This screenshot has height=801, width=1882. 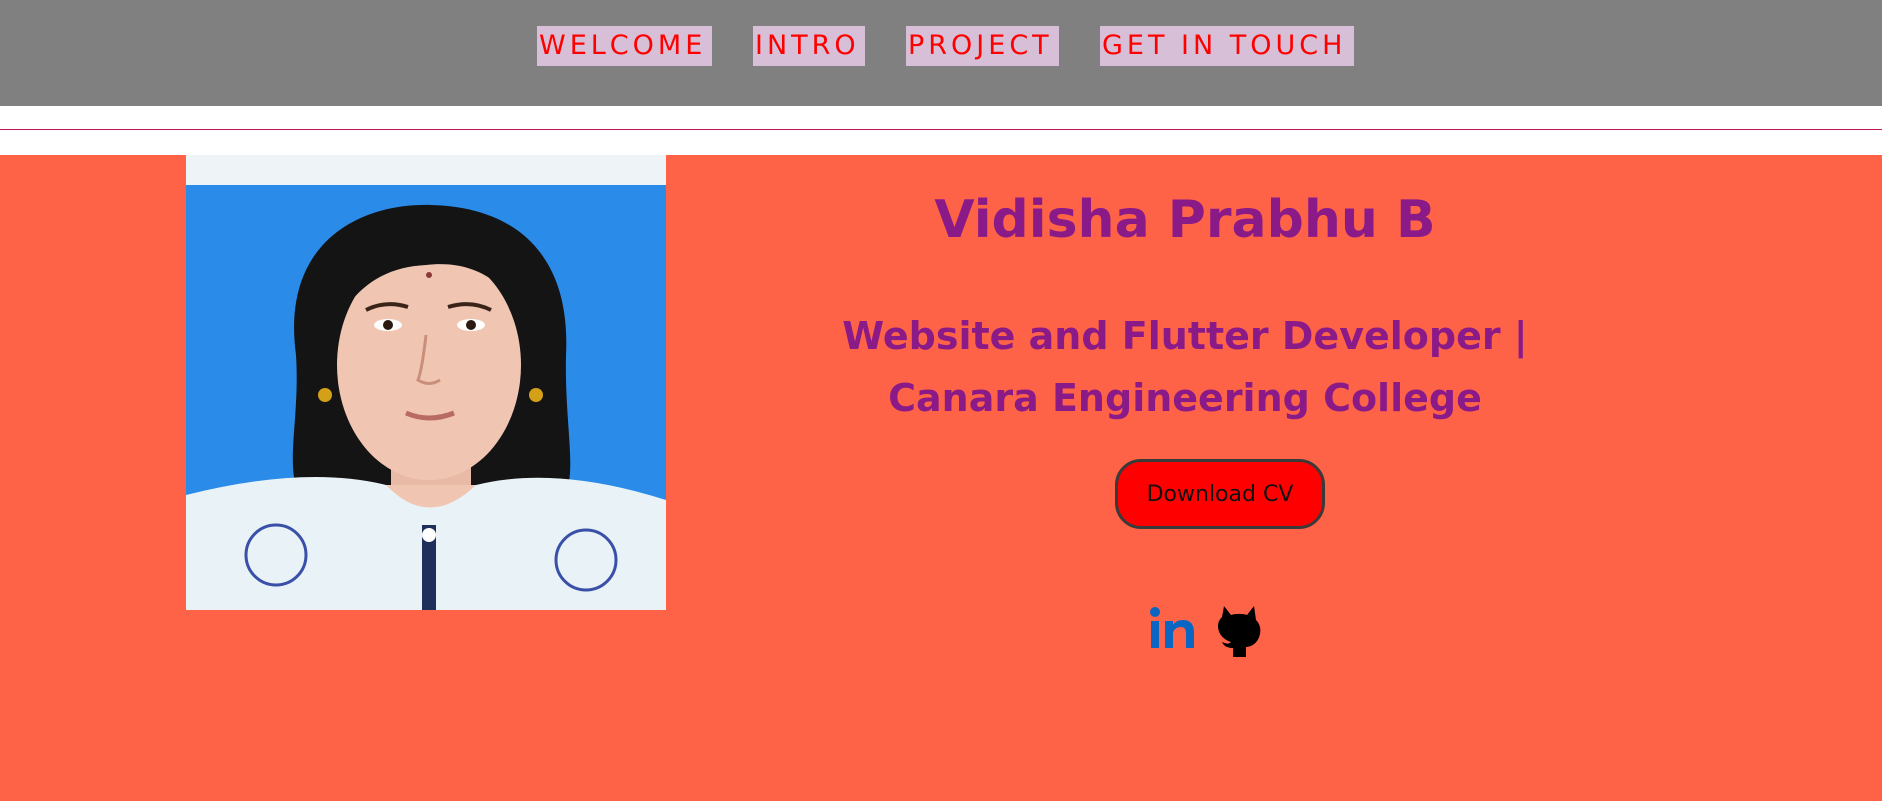 What do you see at coordinates (941, 129) in the screenshot?
I see `section-divider` at bounding box center [941, 129].